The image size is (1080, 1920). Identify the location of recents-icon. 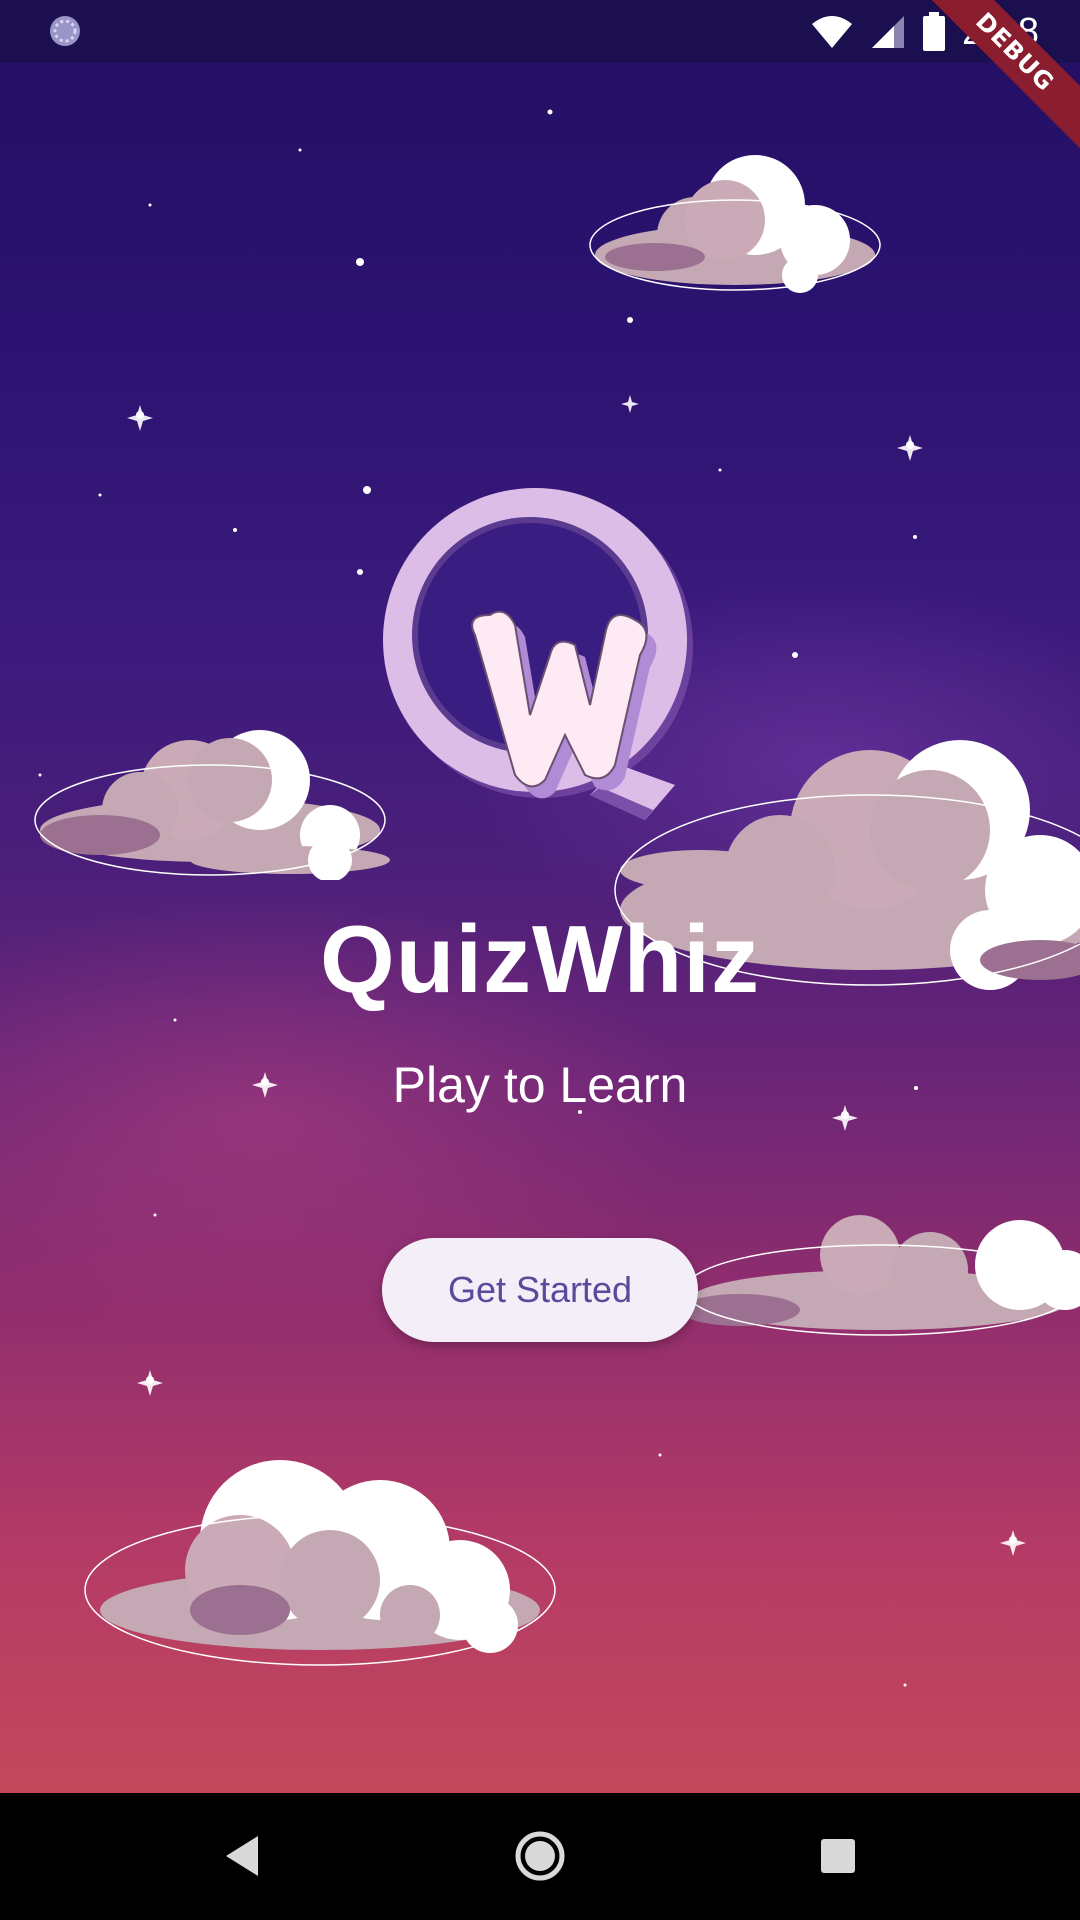
(838, 1856).